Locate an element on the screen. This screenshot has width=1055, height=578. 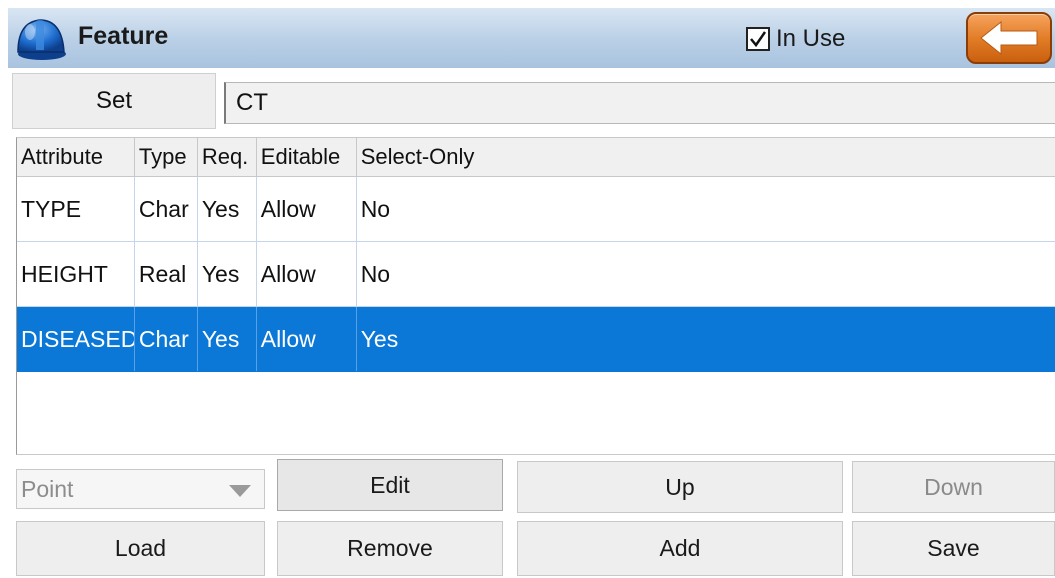
page-title: Feature is located at coordinates (123, 36).